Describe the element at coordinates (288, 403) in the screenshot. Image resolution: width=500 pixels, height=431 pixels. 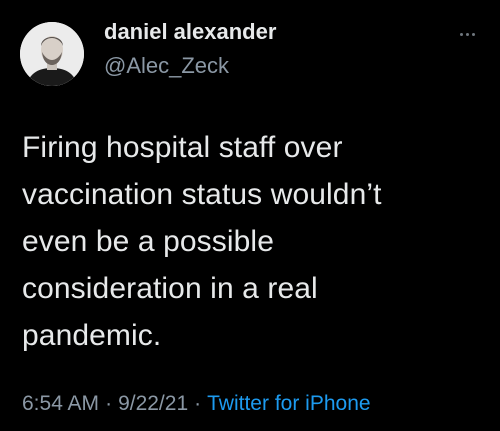
I see `tweet-source-link: Twitter for iPhone` at that location.